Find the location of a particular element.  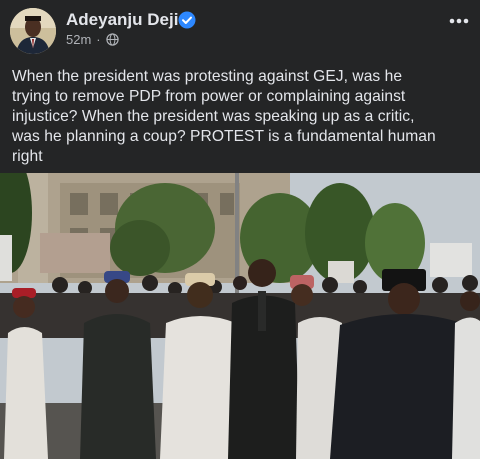

author-avatar is located at coordinates (33, 31).